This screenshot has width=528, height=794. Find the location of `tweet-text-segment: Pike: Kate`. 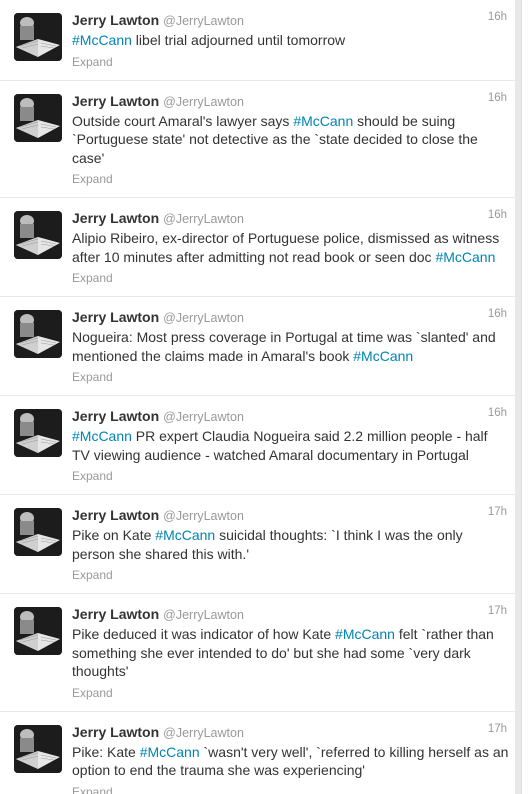

tweet-text-segment: Pike: Kate is located at coordinates (106, 751).